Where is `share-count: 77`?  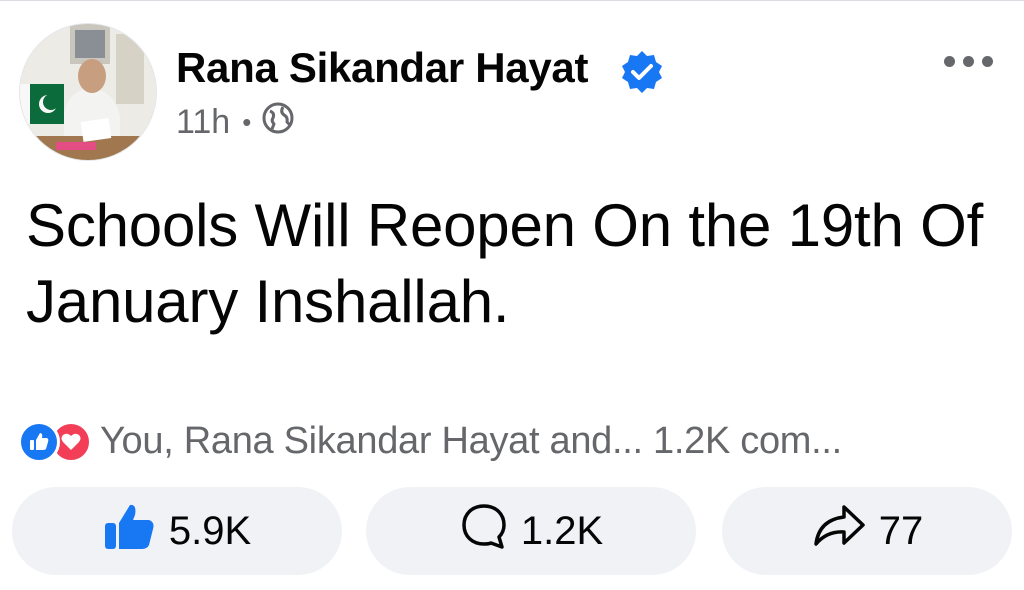 share-count: 77 is located at coordinates (901, 530).